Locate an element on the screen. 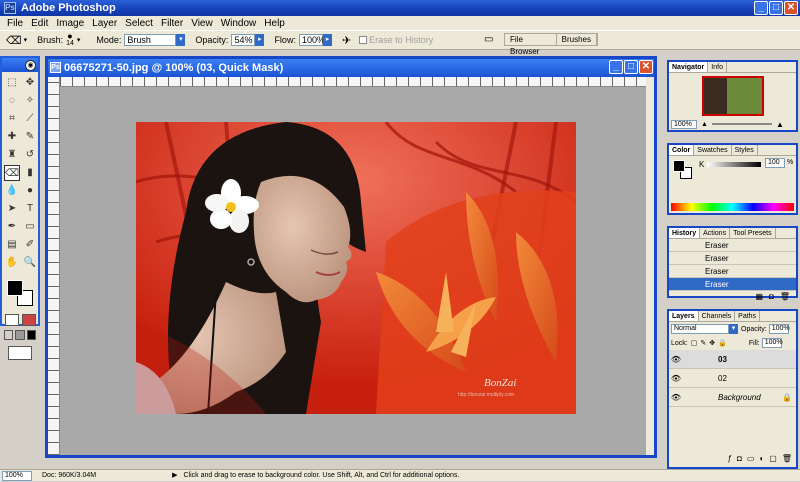 This screenshot has height=482, width=800. pen-tool-icon: ✒ is located at coordinates (12, 227).